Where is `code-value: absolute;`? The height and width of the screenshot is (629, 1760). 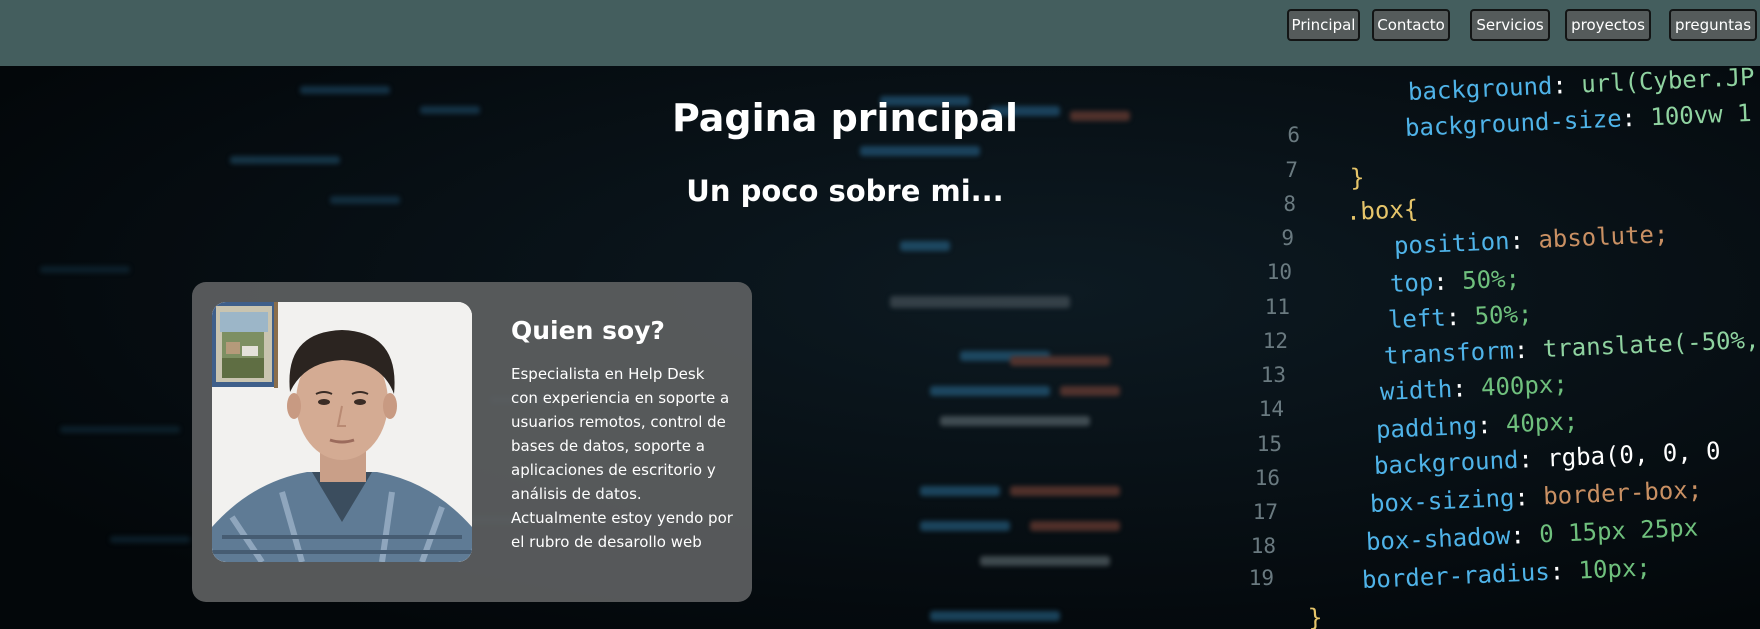
code-value: absolute; is located at coordinates (1603, 237).